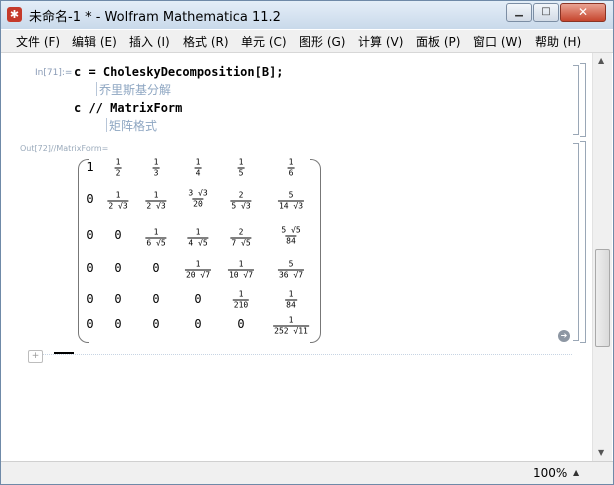 This screenshot has height=485, width=614. Describe the element at coordinates (198, 198) in the screenshot. I see `matrix-fraction: 3 √3 20` at that location.